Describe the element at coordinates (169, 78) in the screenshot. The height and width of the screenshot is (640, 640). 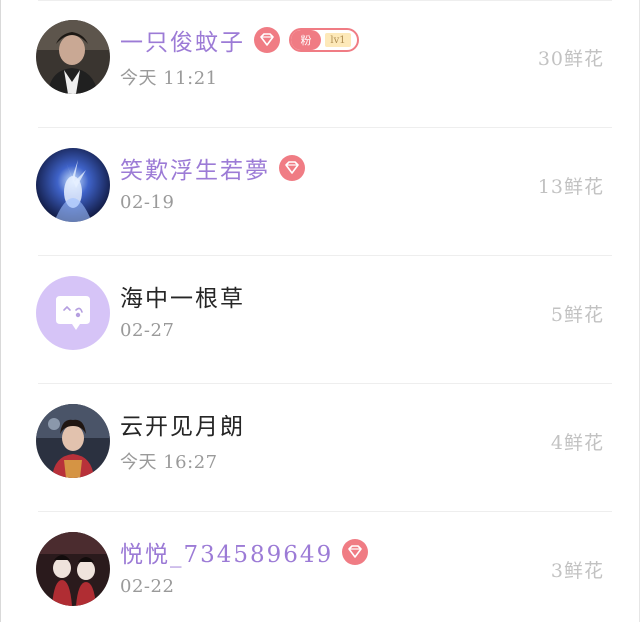
I see `timestamp: 今天 11:21` at that location.